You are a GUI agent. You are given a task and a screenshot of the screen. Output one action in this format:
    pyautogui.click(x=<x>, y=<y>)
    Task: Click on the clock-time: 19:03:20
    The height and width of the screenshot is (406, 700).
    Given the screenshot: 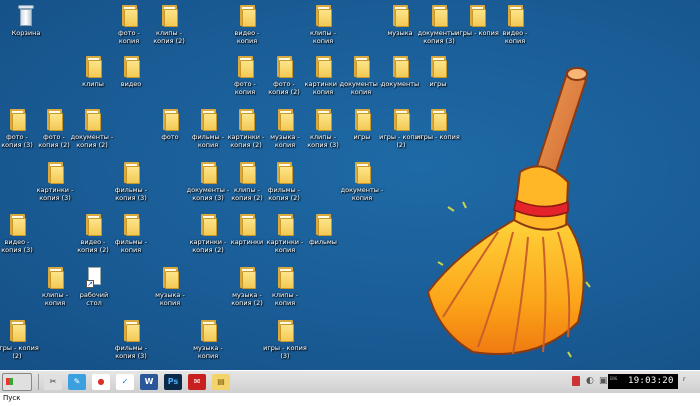 What is the action you would take?
    pyautogui.click(x=651, y=381)
    